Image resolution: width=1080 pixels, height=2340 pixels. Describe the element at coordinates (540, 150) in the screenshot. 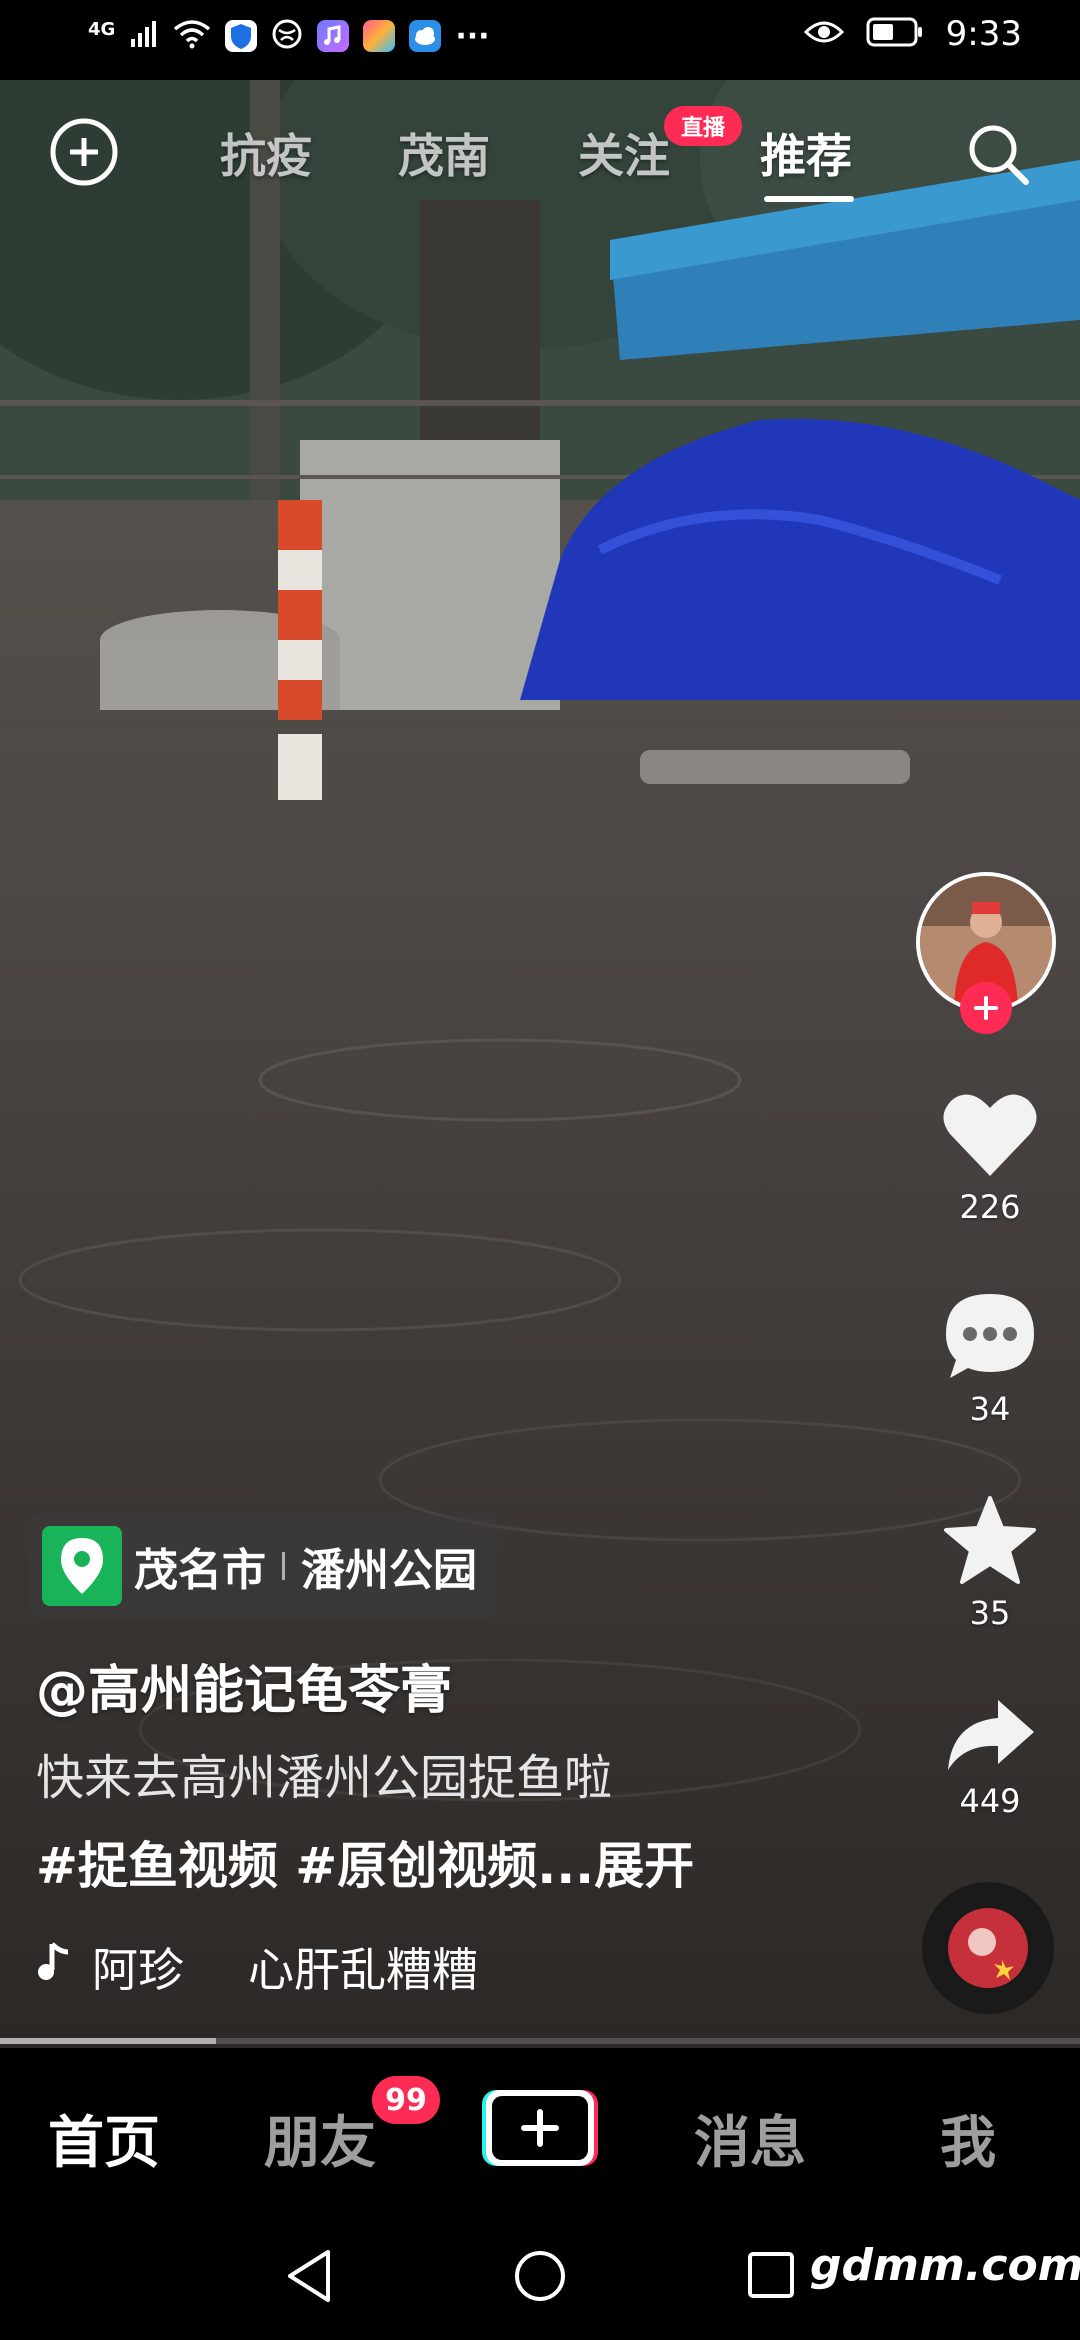

I see `top-nav: 抗疫 茂南 关注 直播 推荐` at that location.